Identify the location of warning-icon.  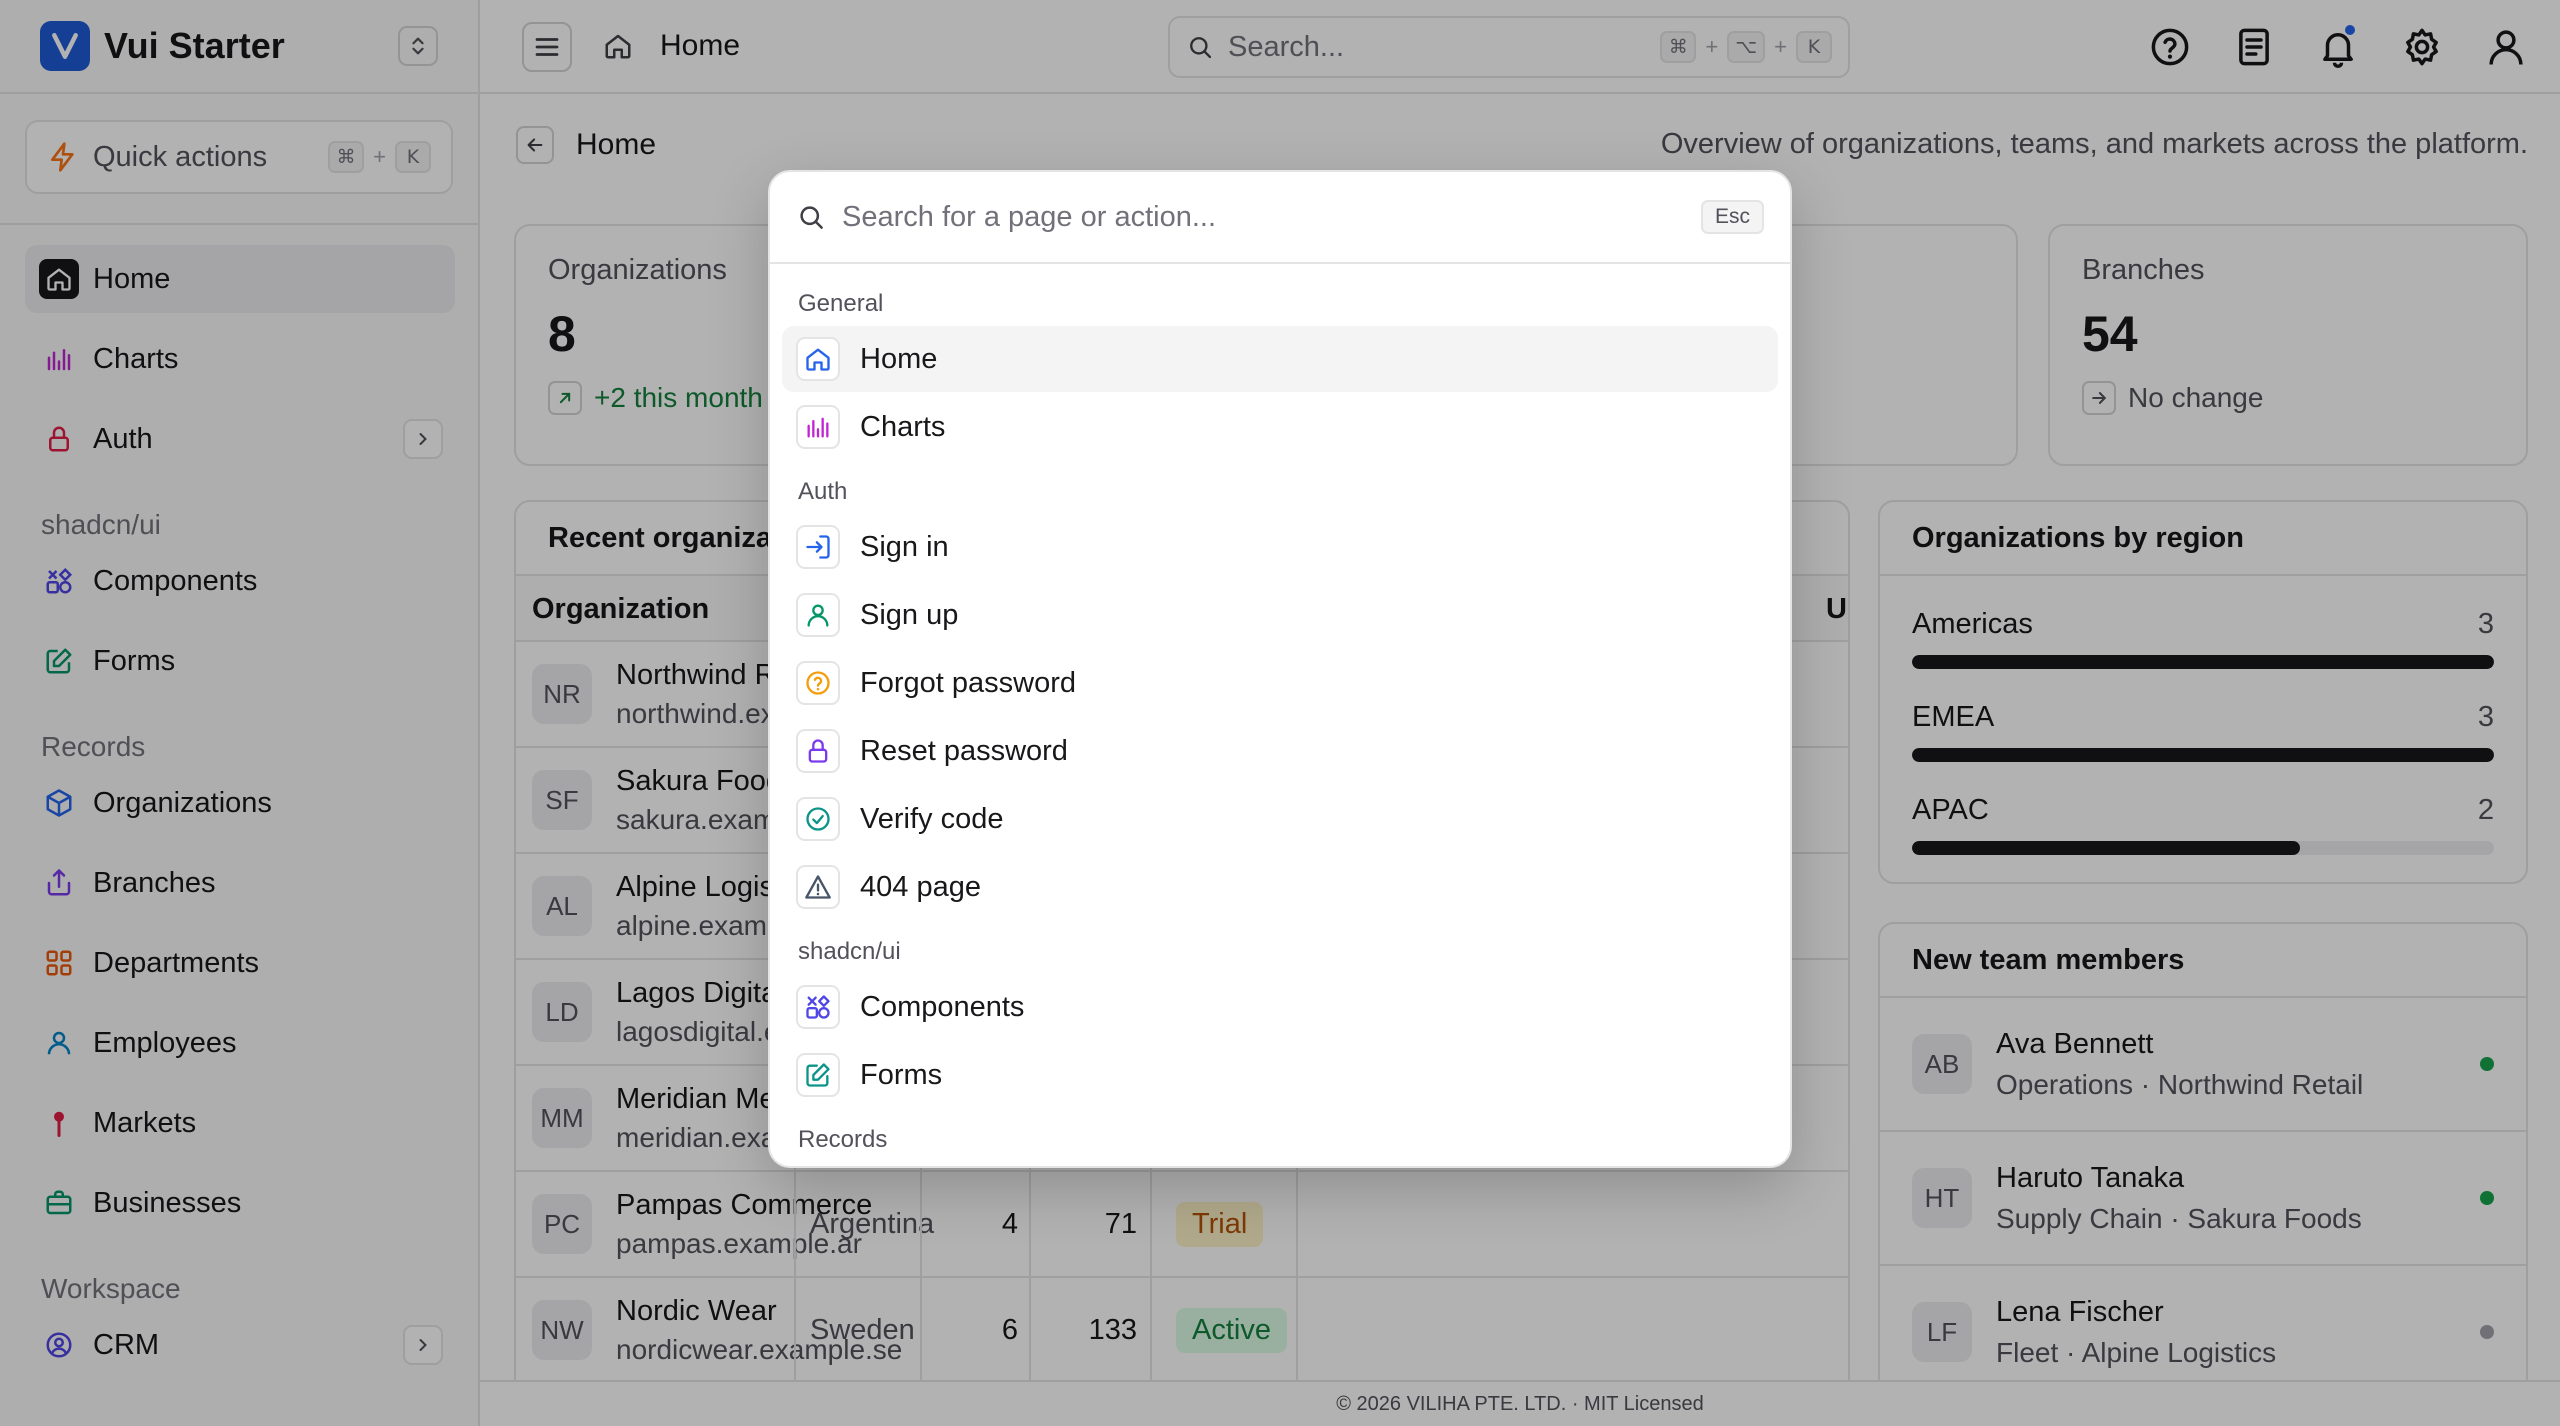
(818, 887).